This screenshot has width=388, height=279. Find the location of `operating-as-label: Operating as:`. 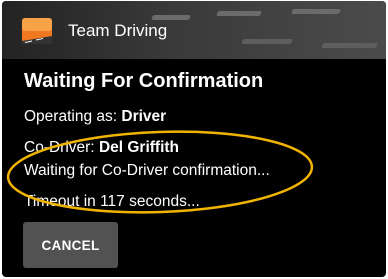

operating-as-label: Operating as: is located at coordinates (71, 116).